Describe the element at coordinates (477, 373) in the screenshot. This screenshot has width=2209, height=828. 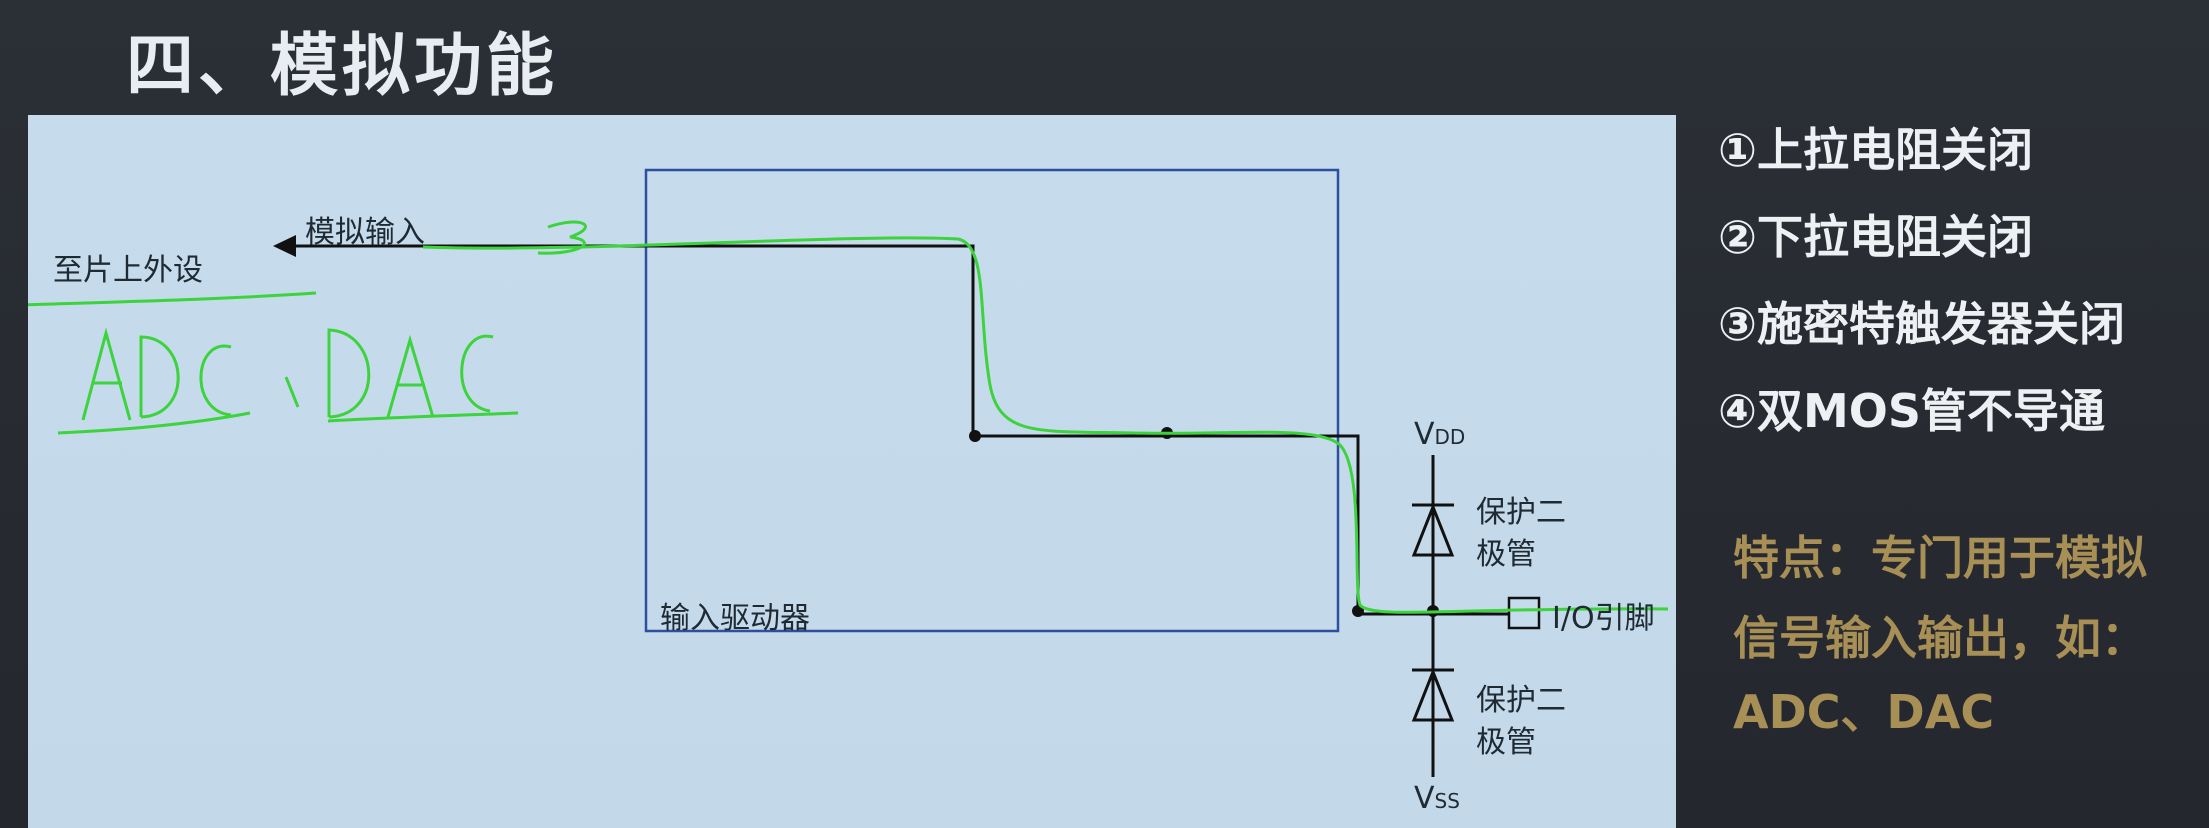
I see `handwritten-c2` at that location.